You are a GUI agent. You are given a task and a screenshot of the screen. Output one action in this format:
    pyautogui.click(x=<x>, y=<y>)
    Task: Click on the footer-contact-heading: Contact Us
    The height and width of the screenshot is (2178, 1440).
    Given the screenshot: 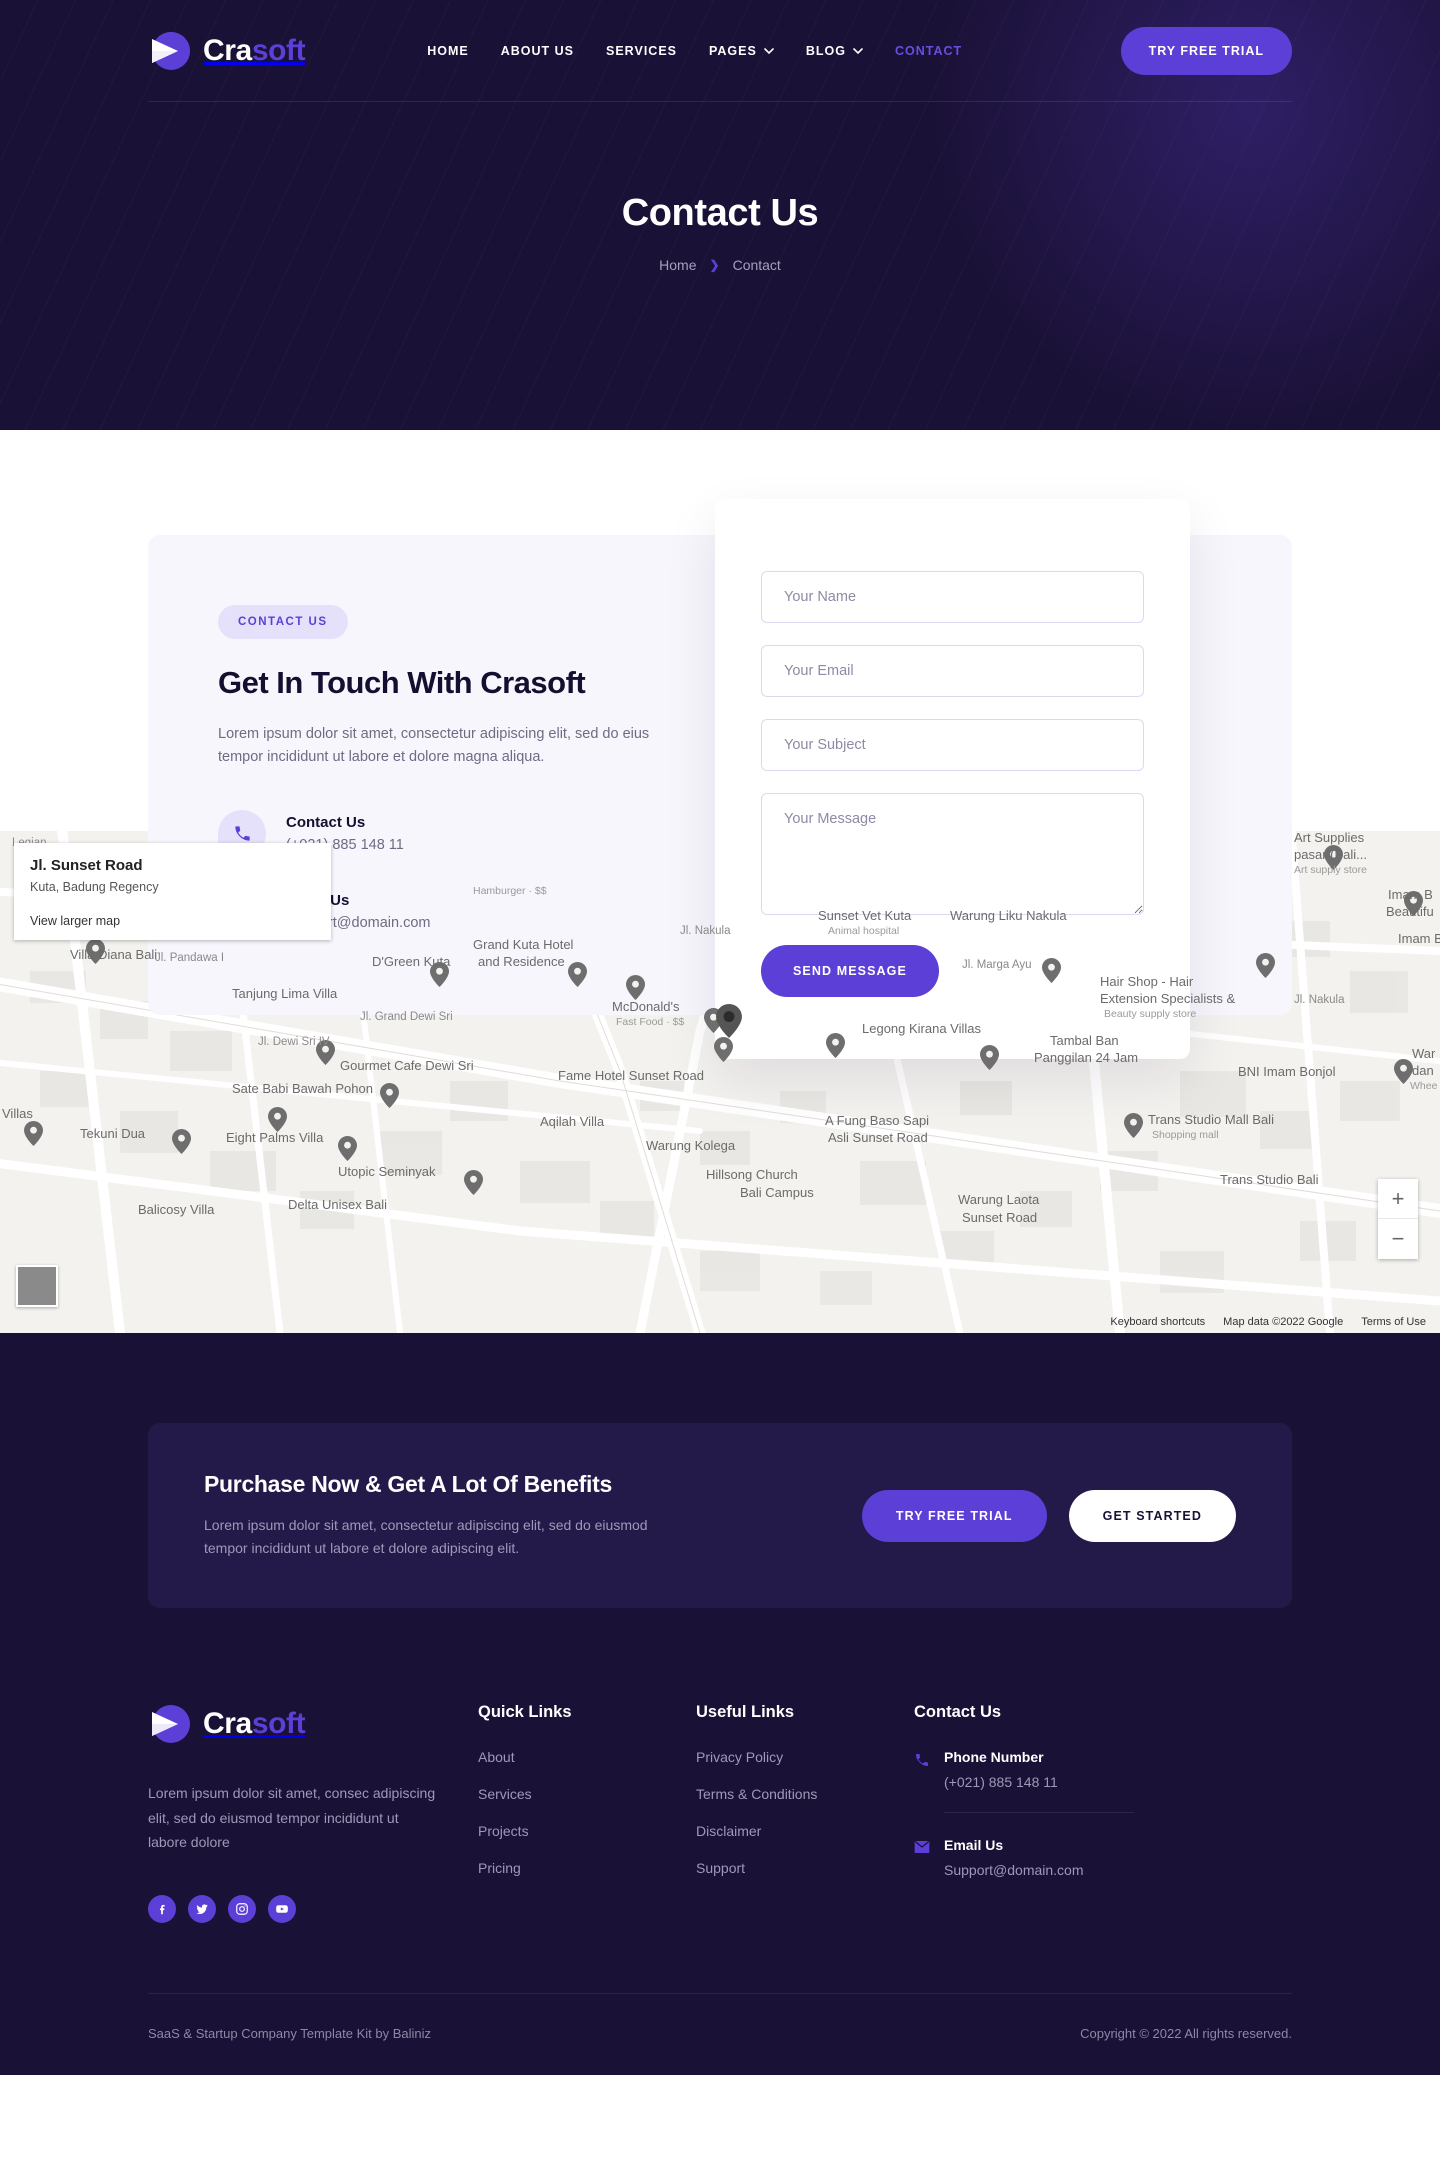 What is the action you would take?
    pyautogui.click(x=958, y=1712)
    